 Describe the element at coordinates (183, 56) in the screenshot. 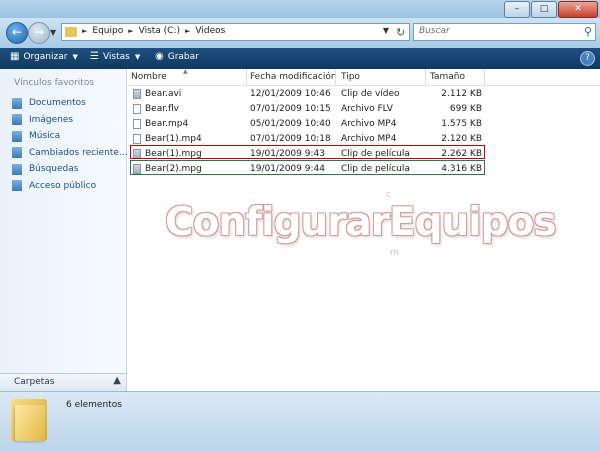

I see `burn-label: Grabar` at that location.